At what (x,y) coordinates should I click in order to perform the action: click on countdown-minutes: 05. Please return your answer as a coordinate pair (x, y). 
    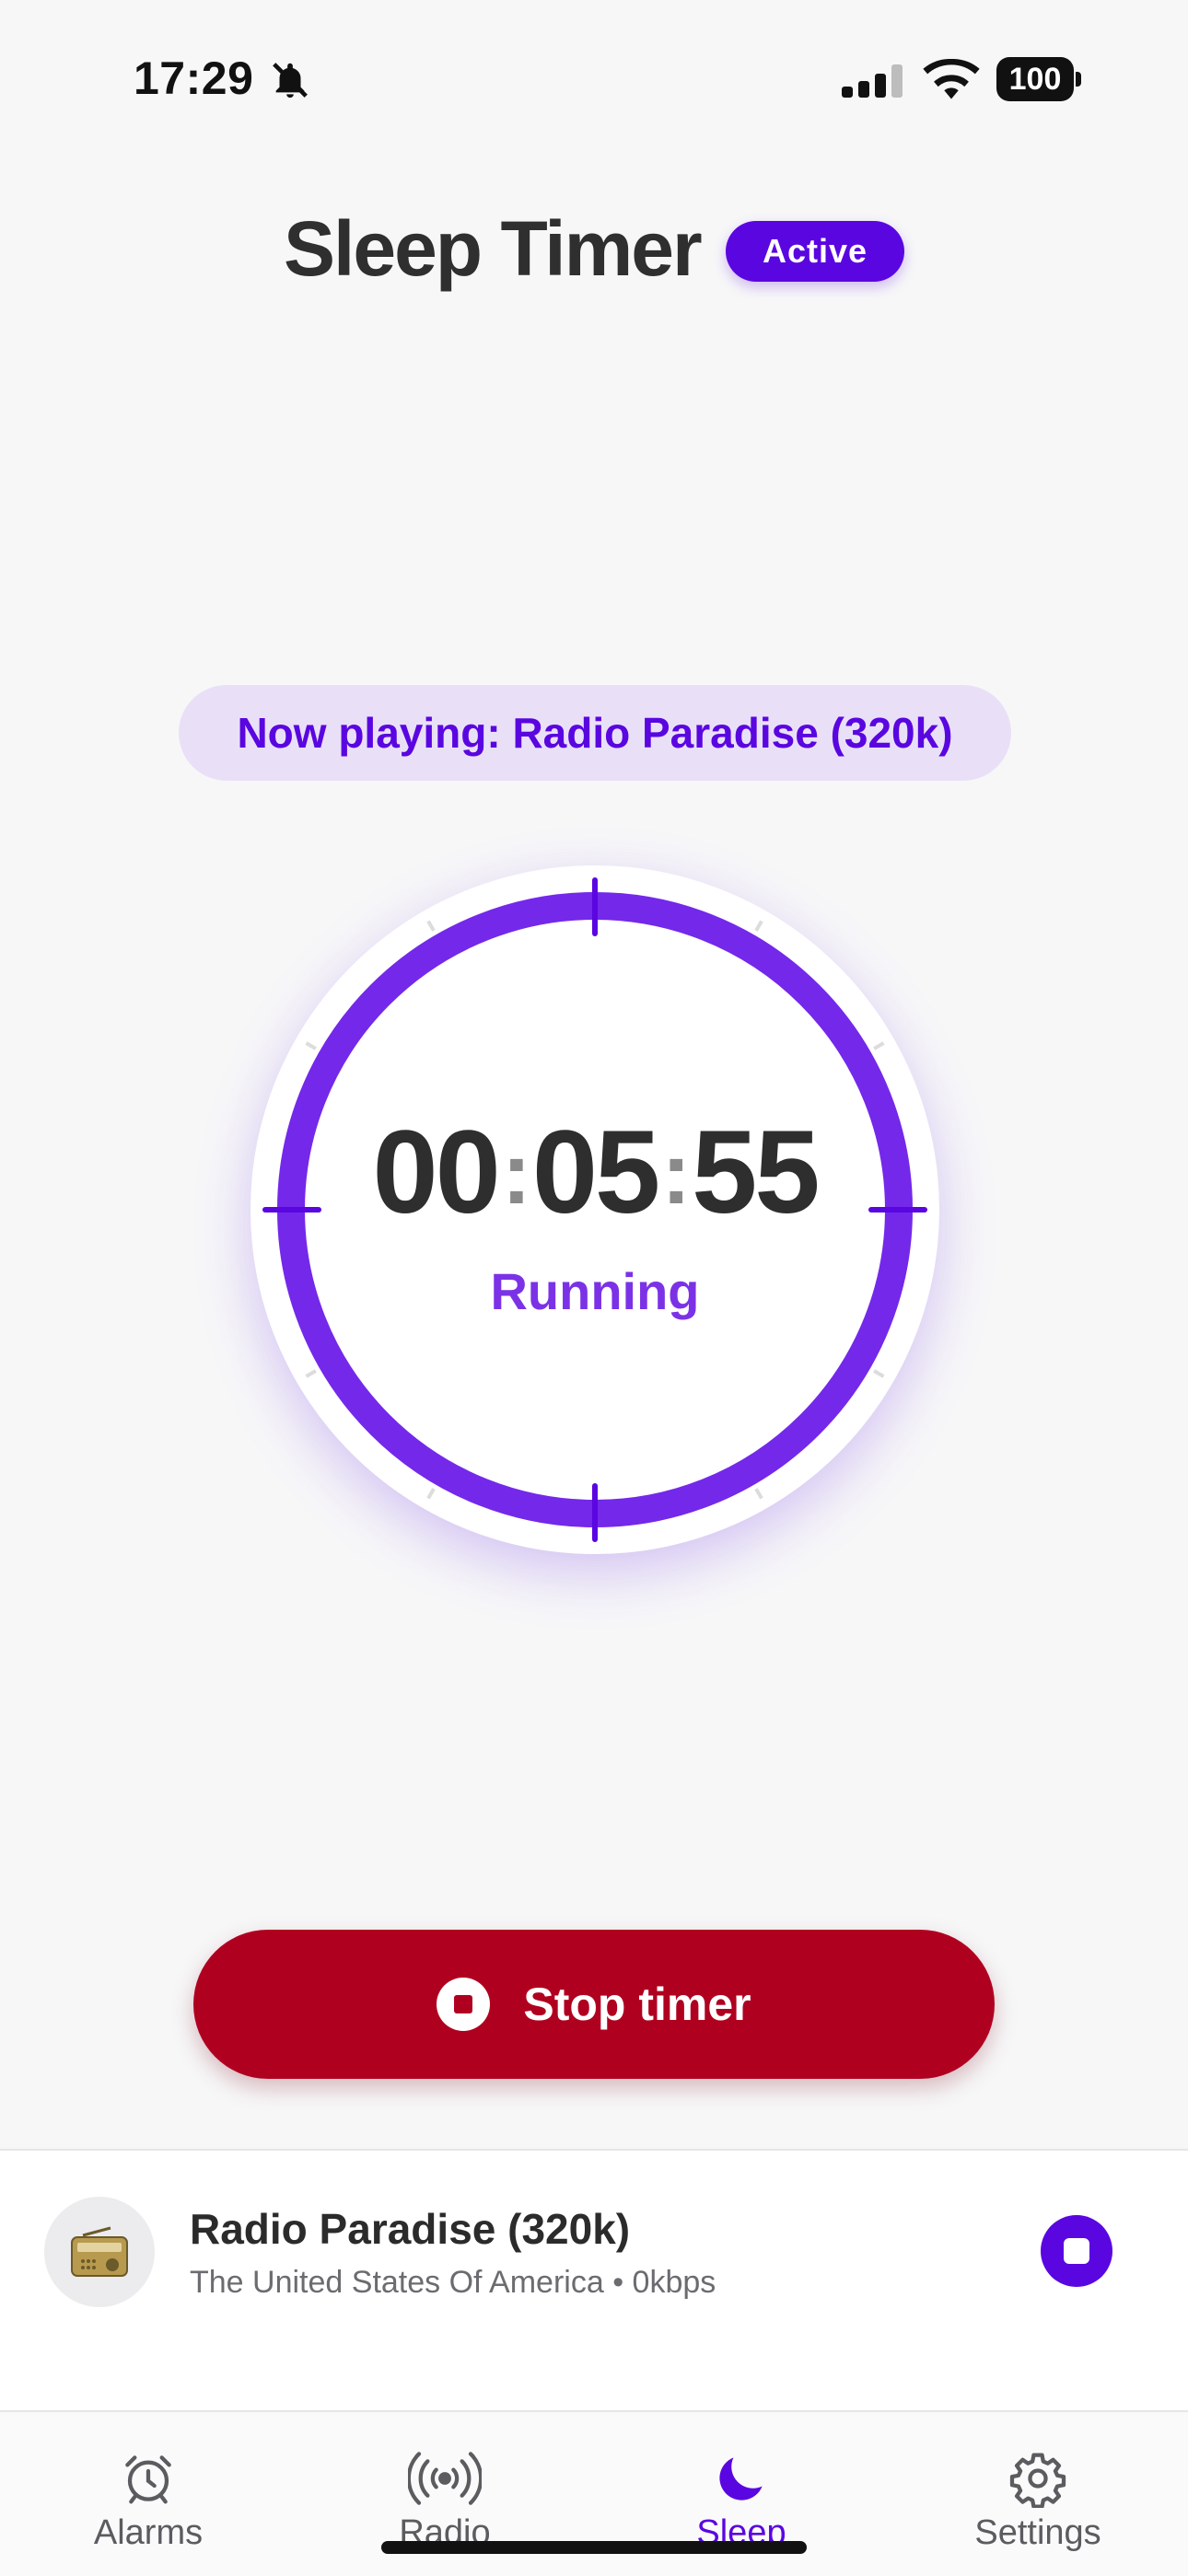
    Looking at the image, I should click on (595, 1172).